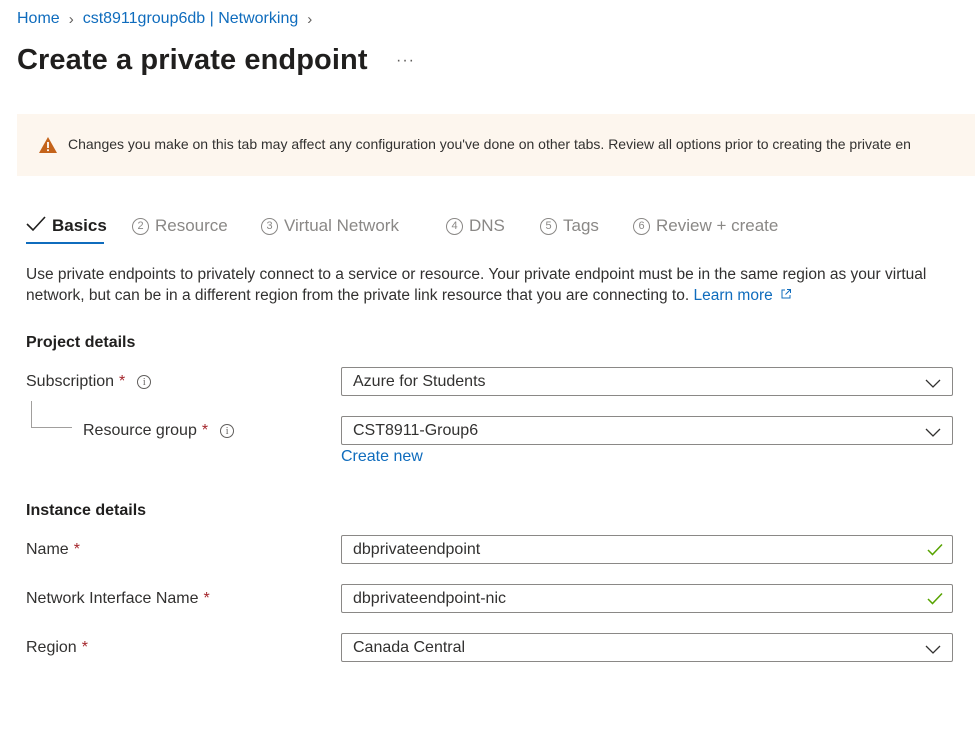 The image size is (975, 741). Describe the element at coordinates (647, 381) in the screenshot. I see `subscription-dropdown: Azure for Students` at that location.